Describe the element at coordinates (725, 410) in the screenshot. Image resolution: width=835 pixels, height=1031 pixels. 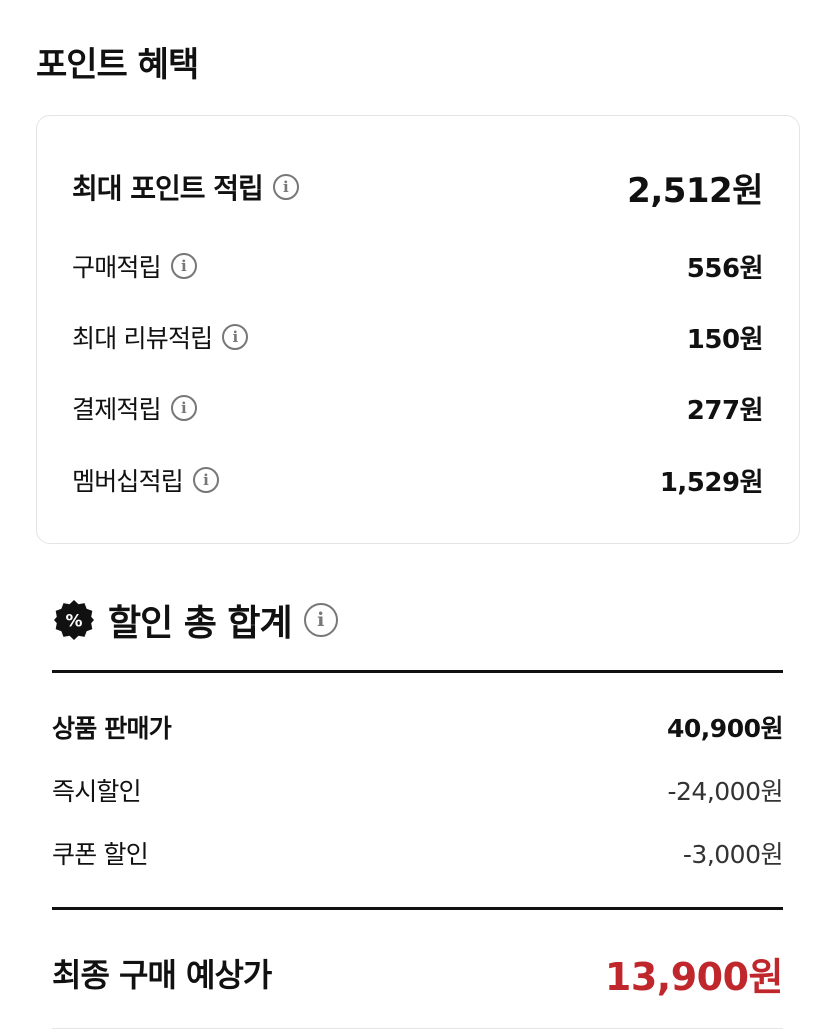
I see `points-item-value: 277원` at that location.